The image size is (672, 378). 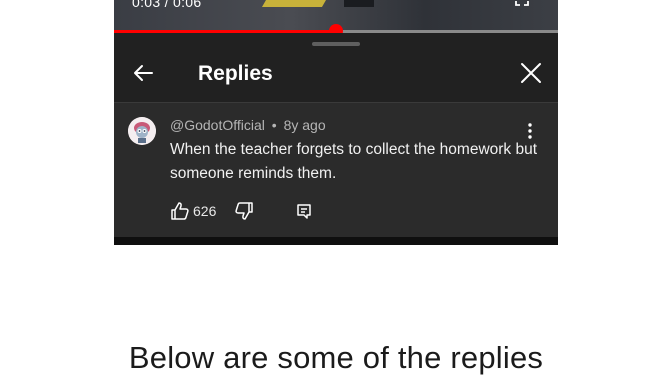 What do you see at coordinates (336, 241) in the screenshot?
I see `bottom-bar` at bounding box center [336, 241].